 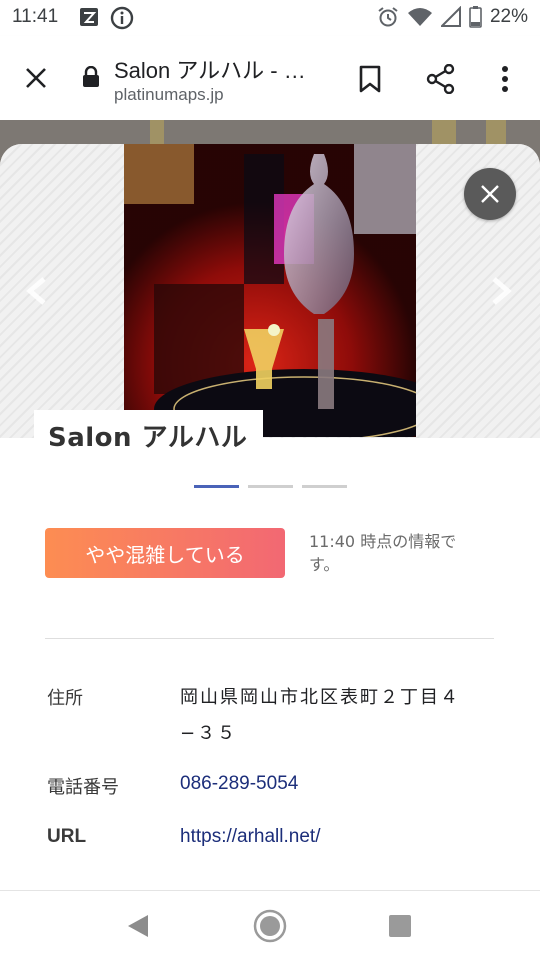 What do you see at coordinates (239, 784) in the screenshot?
I see `phone-link: 086-289-5054` at bounding box center [239, 784].